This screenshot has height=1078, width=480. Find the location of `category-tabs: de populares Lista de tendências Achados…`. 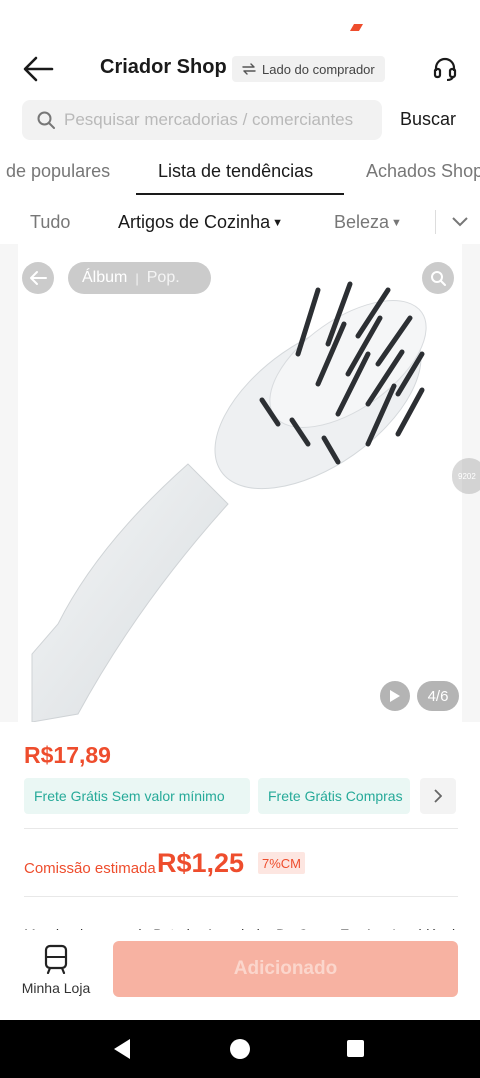

category-tabs: de populares Lista de tendências Achados… is located at coordinates (240, 173).